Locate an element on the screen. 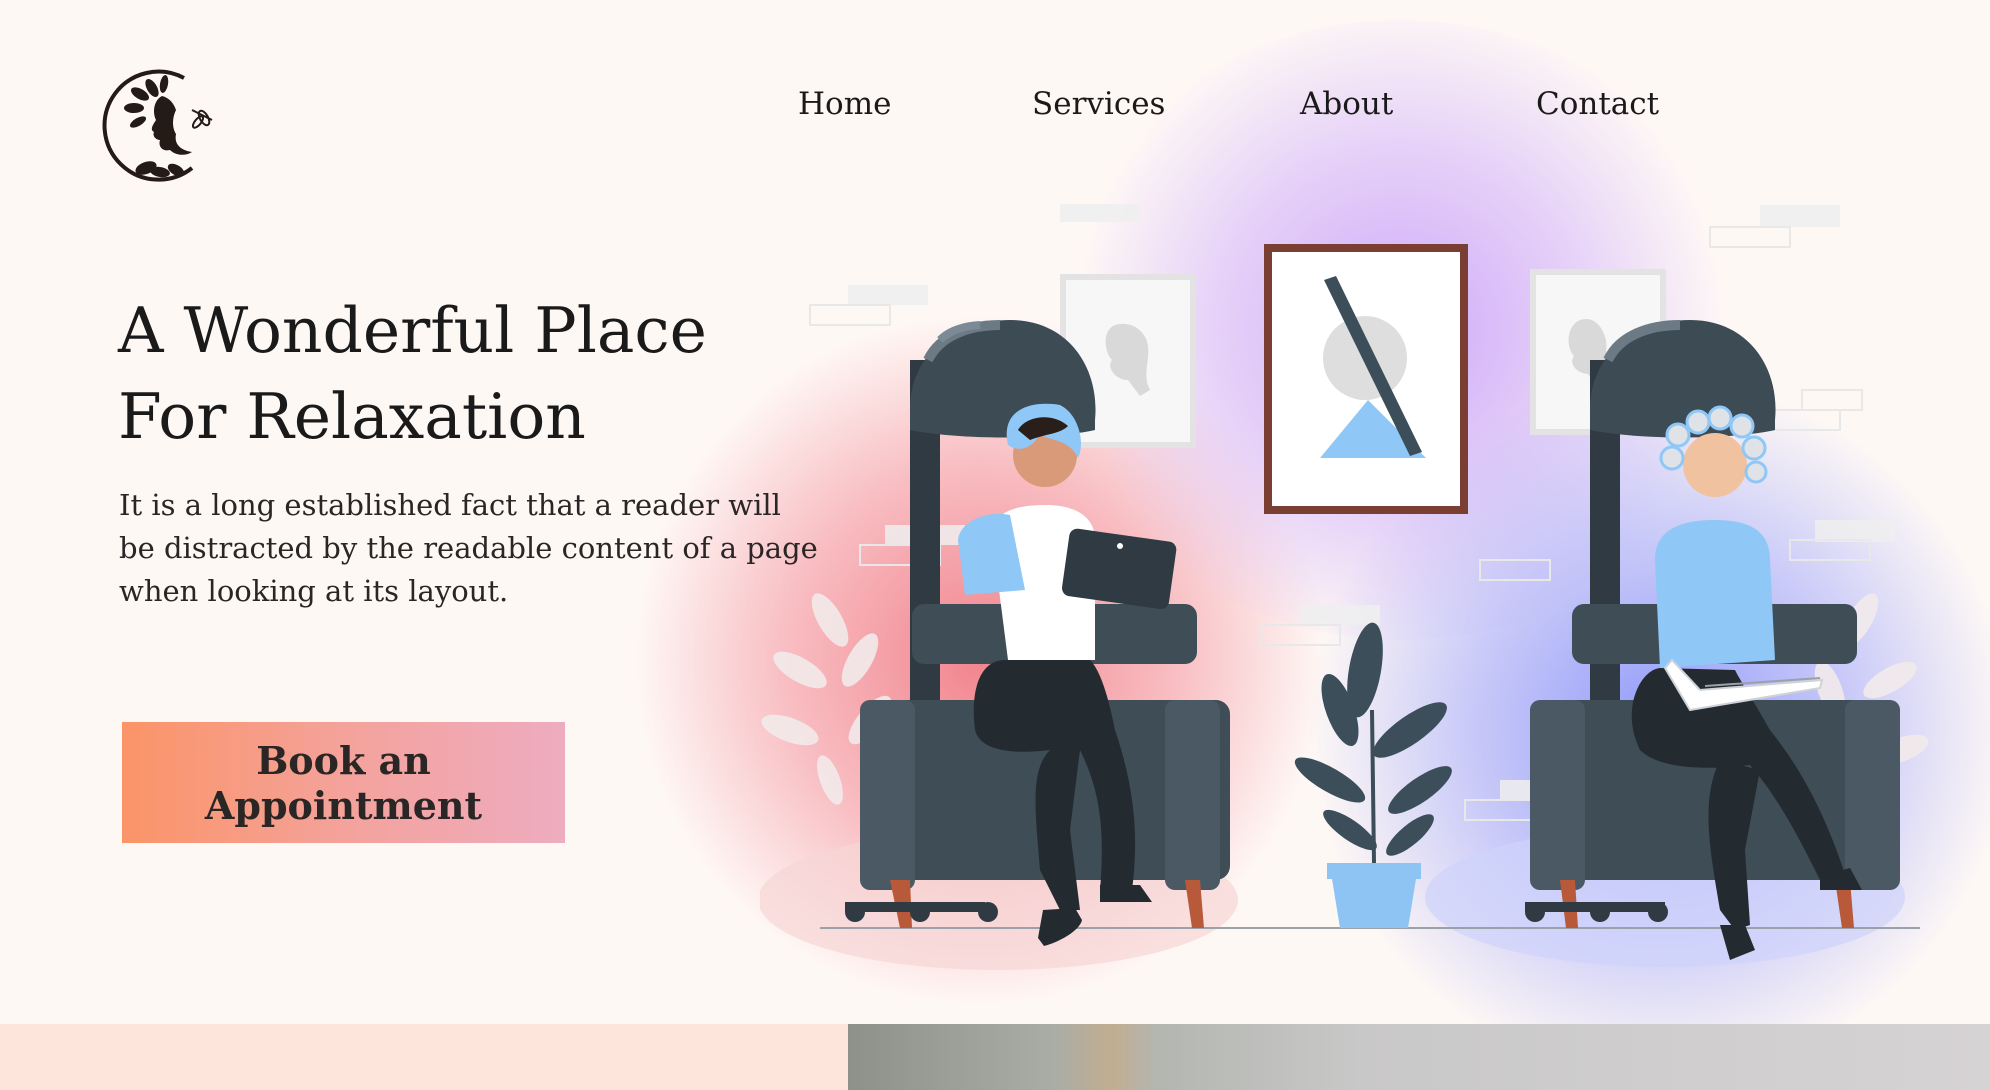 The image size is (1990, 1090). nav-item-home: Home is located at coordinates (844, 104).